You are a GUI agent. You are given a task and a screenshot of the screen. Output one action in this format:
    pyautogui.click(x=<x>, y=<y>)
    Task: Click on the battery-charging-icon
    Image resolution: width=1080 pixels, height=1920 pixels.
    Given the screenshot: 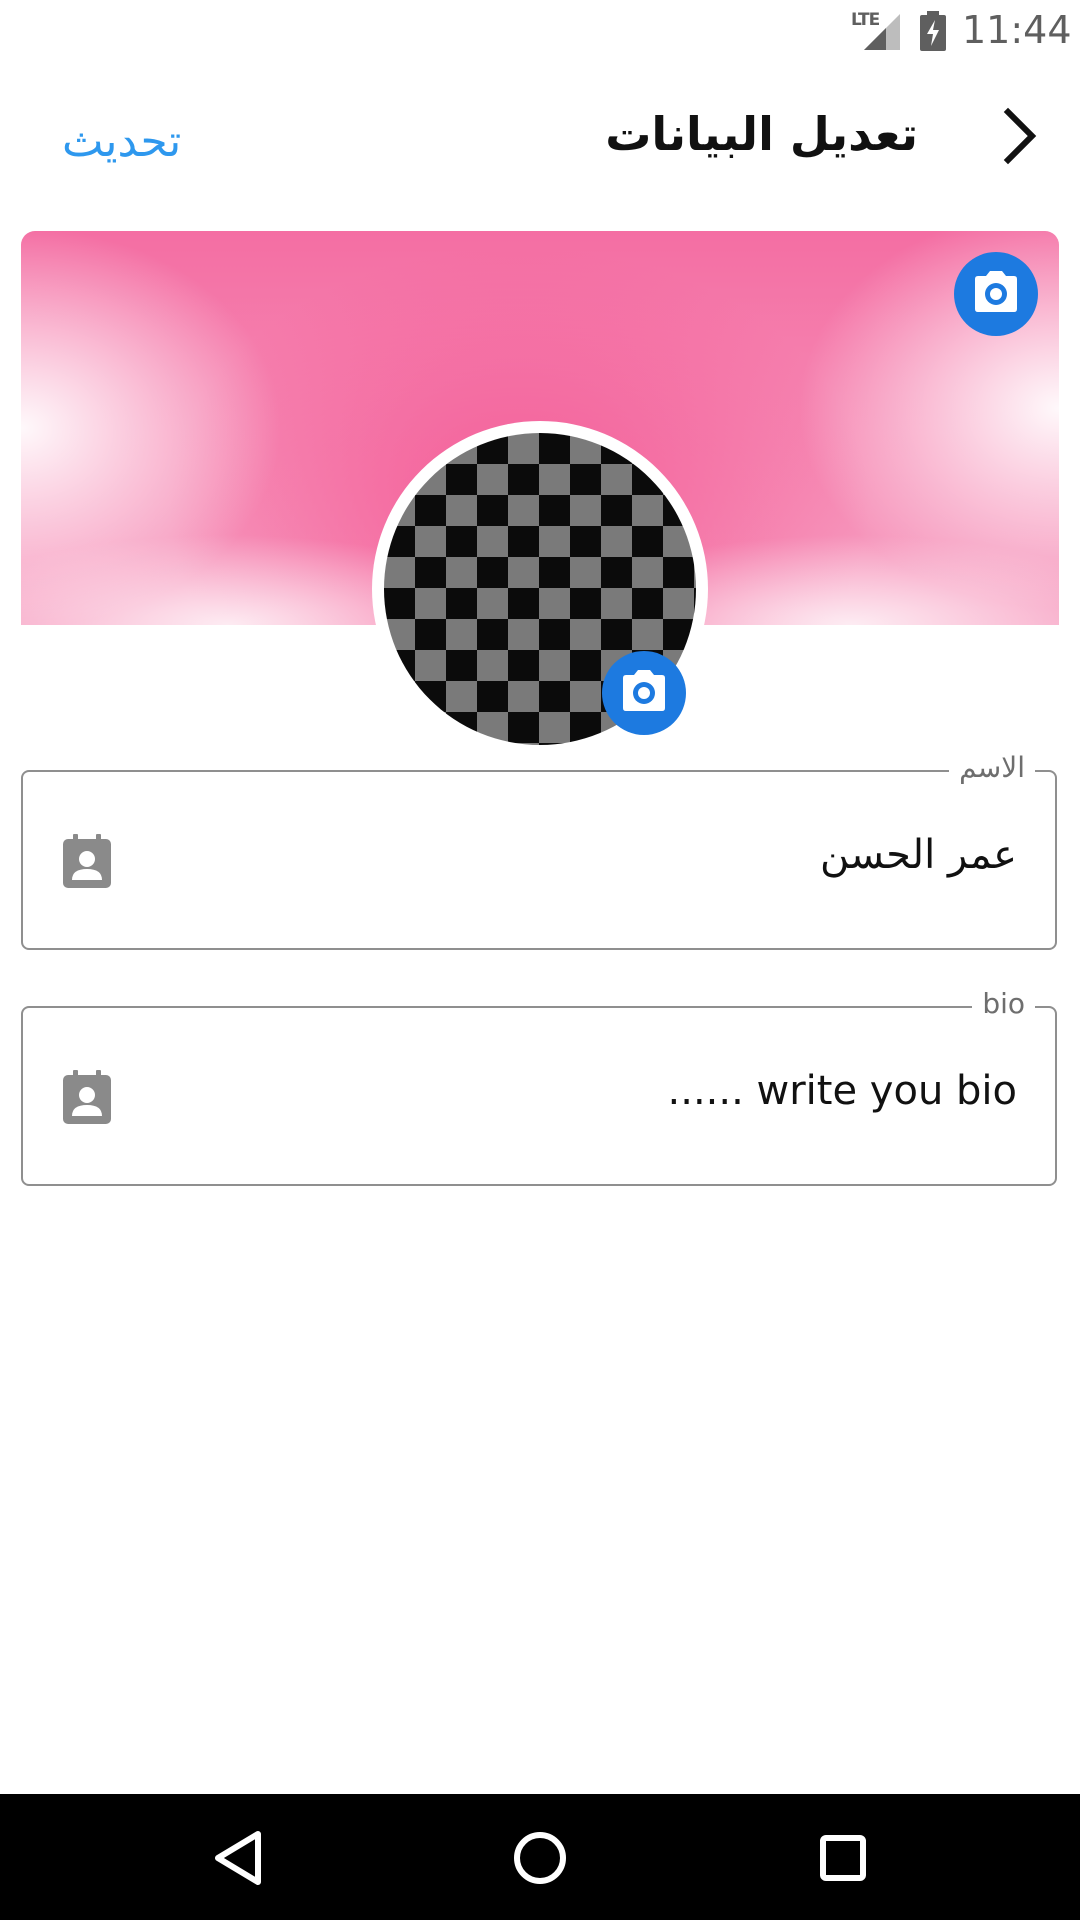 What is the action you would take?
    pyautogui.click(x=933, y=31)
    